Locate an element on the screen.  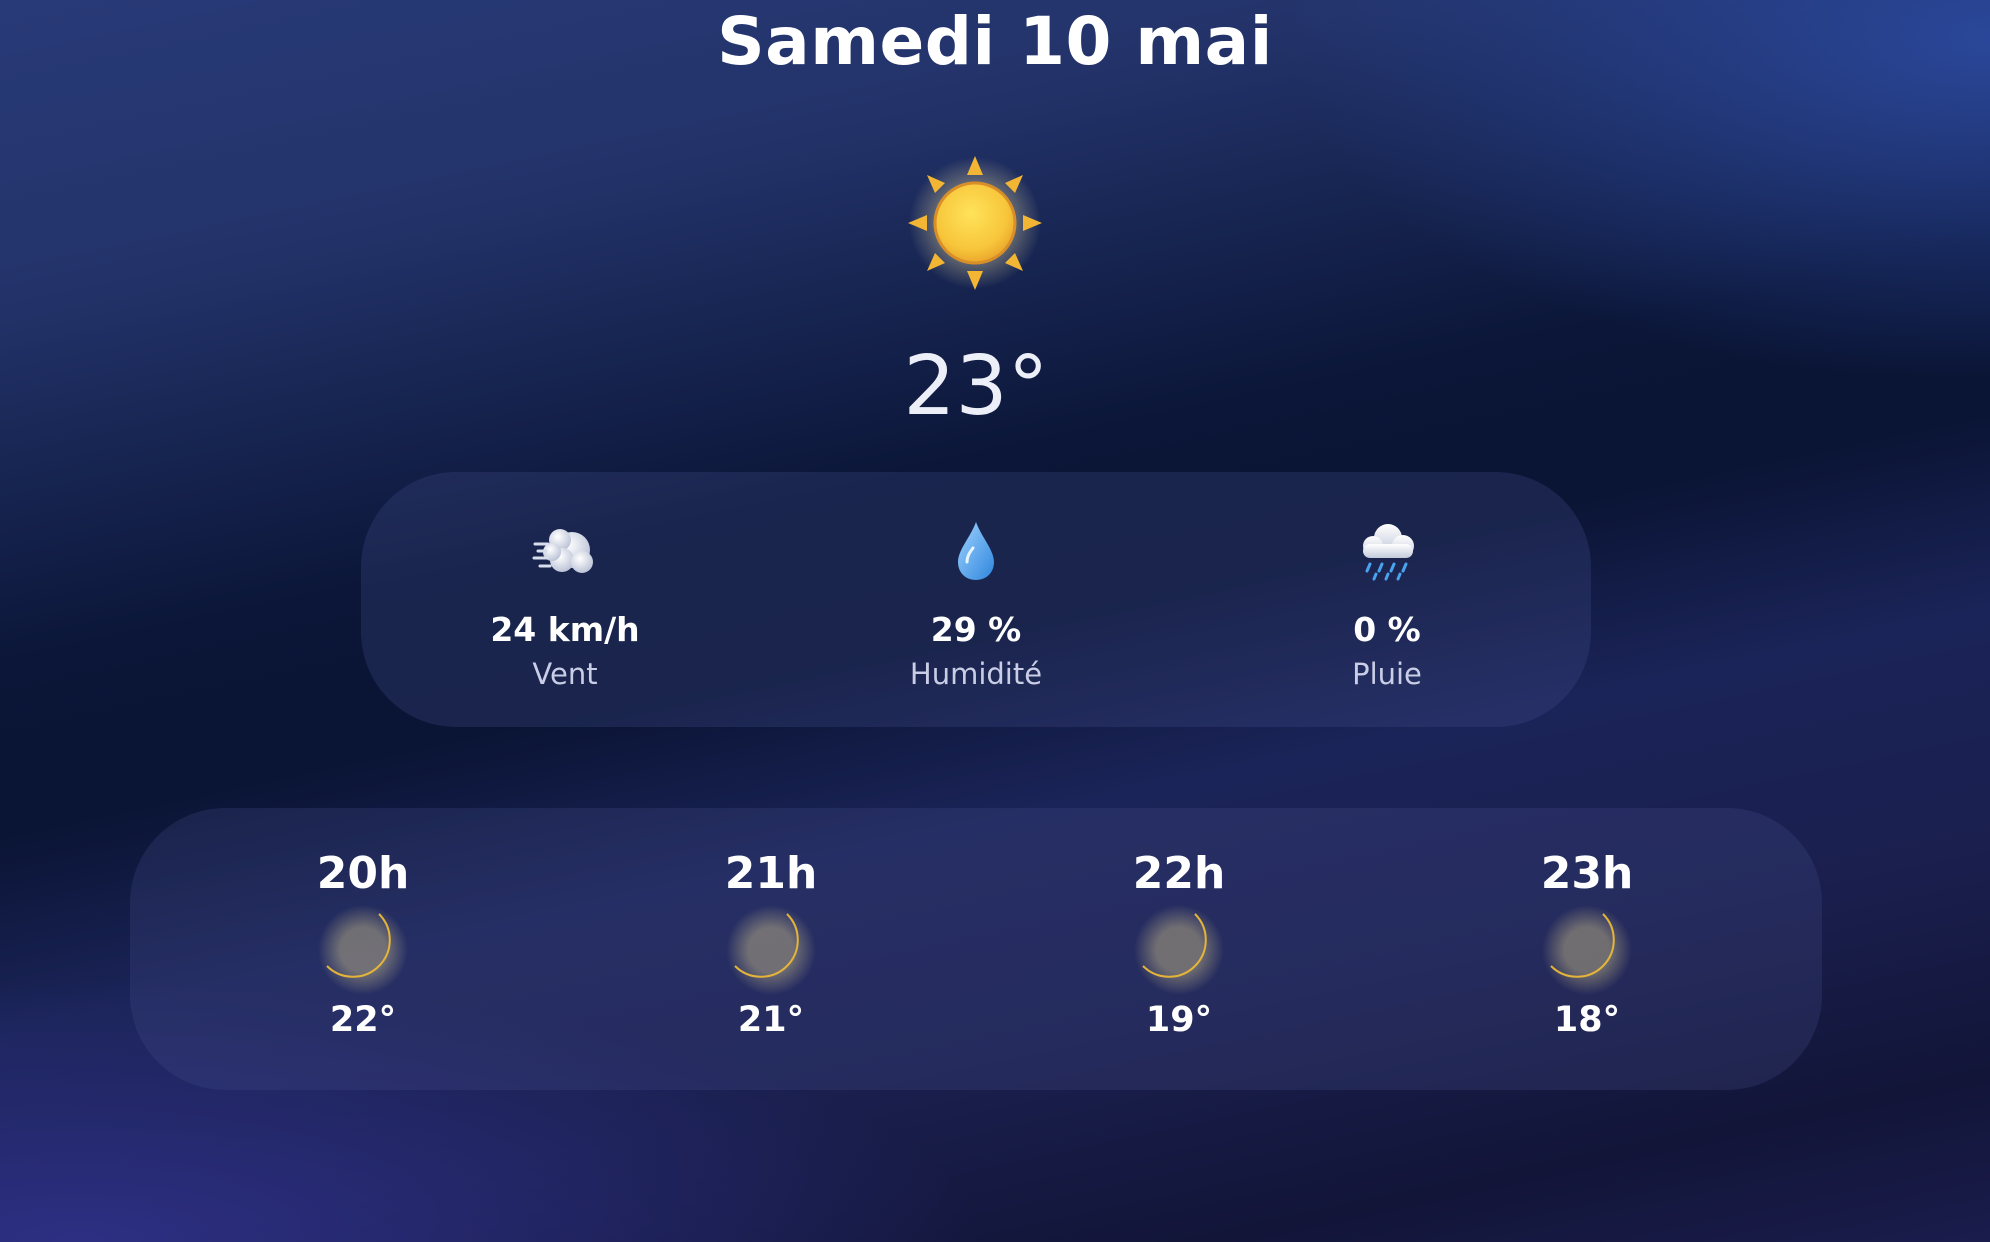
hourly-item: 20h 22° is located at coordinates (363, 944).